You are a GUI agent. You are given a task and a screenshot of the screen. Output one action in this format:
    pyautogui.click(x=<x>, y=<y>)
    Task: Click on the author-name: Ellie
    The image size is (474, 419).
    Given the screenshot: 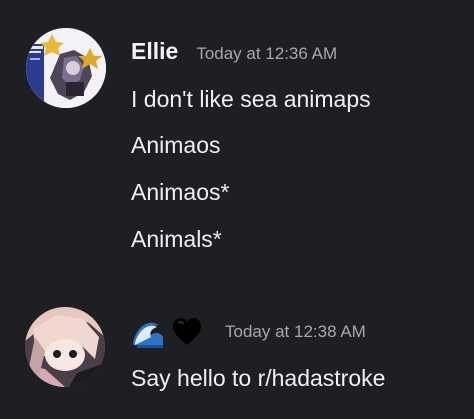 What is the action you would take?
    pyautogui.click(x=154, y=51)
    